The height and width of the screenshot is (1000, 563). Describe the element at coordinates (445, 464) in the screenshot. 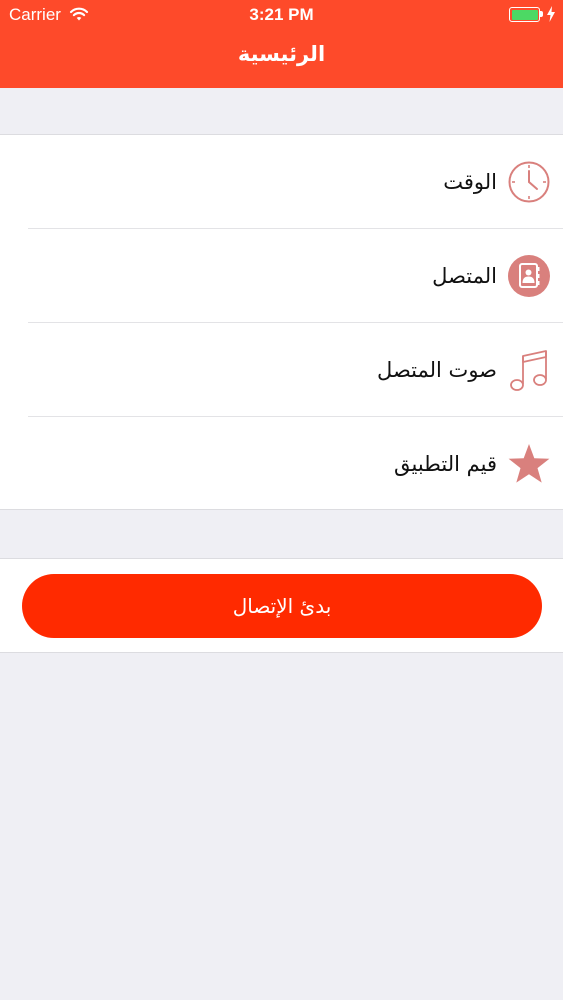

I see `menu-item-label: قيم التطبيق` at that location.